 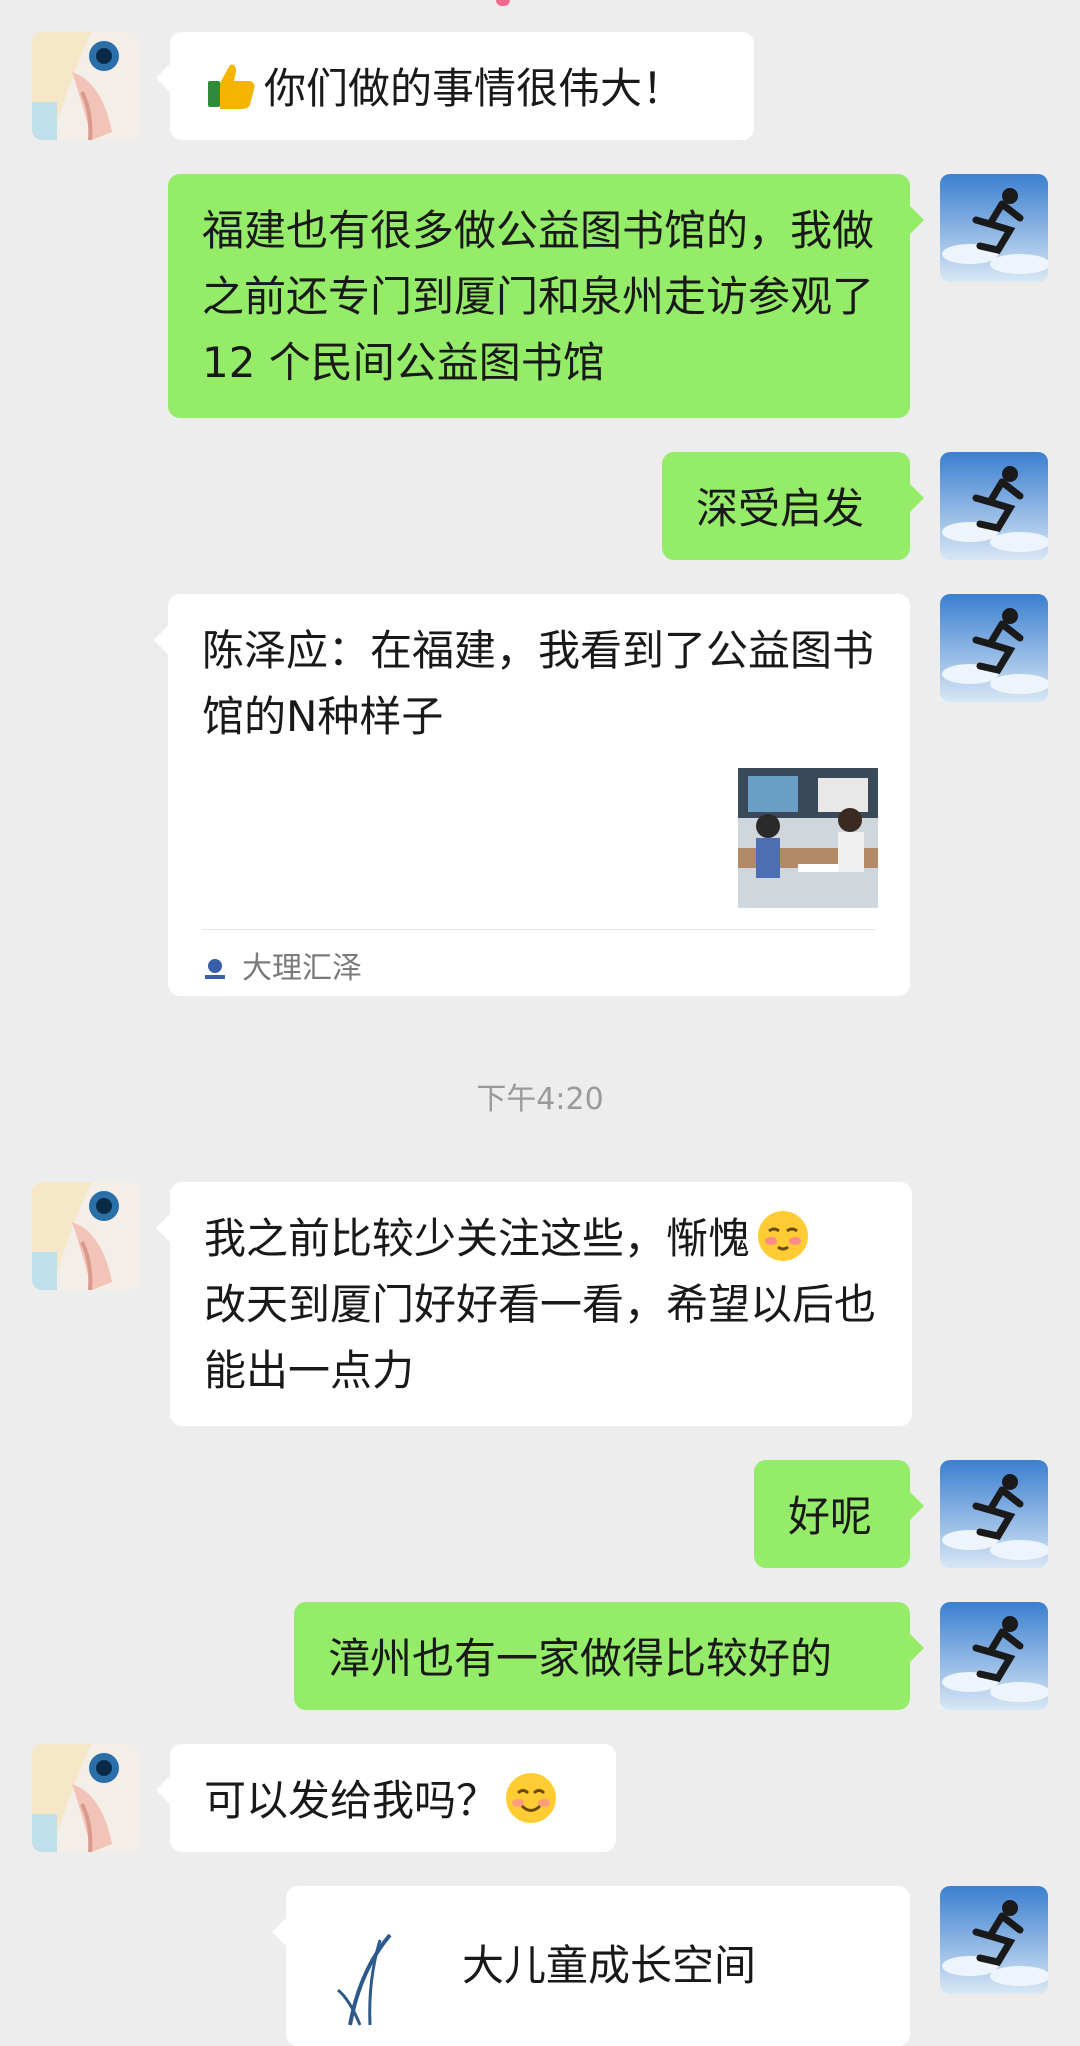 I want to click on link-card-source: 大理汇泽, so click(x=282, y=969).